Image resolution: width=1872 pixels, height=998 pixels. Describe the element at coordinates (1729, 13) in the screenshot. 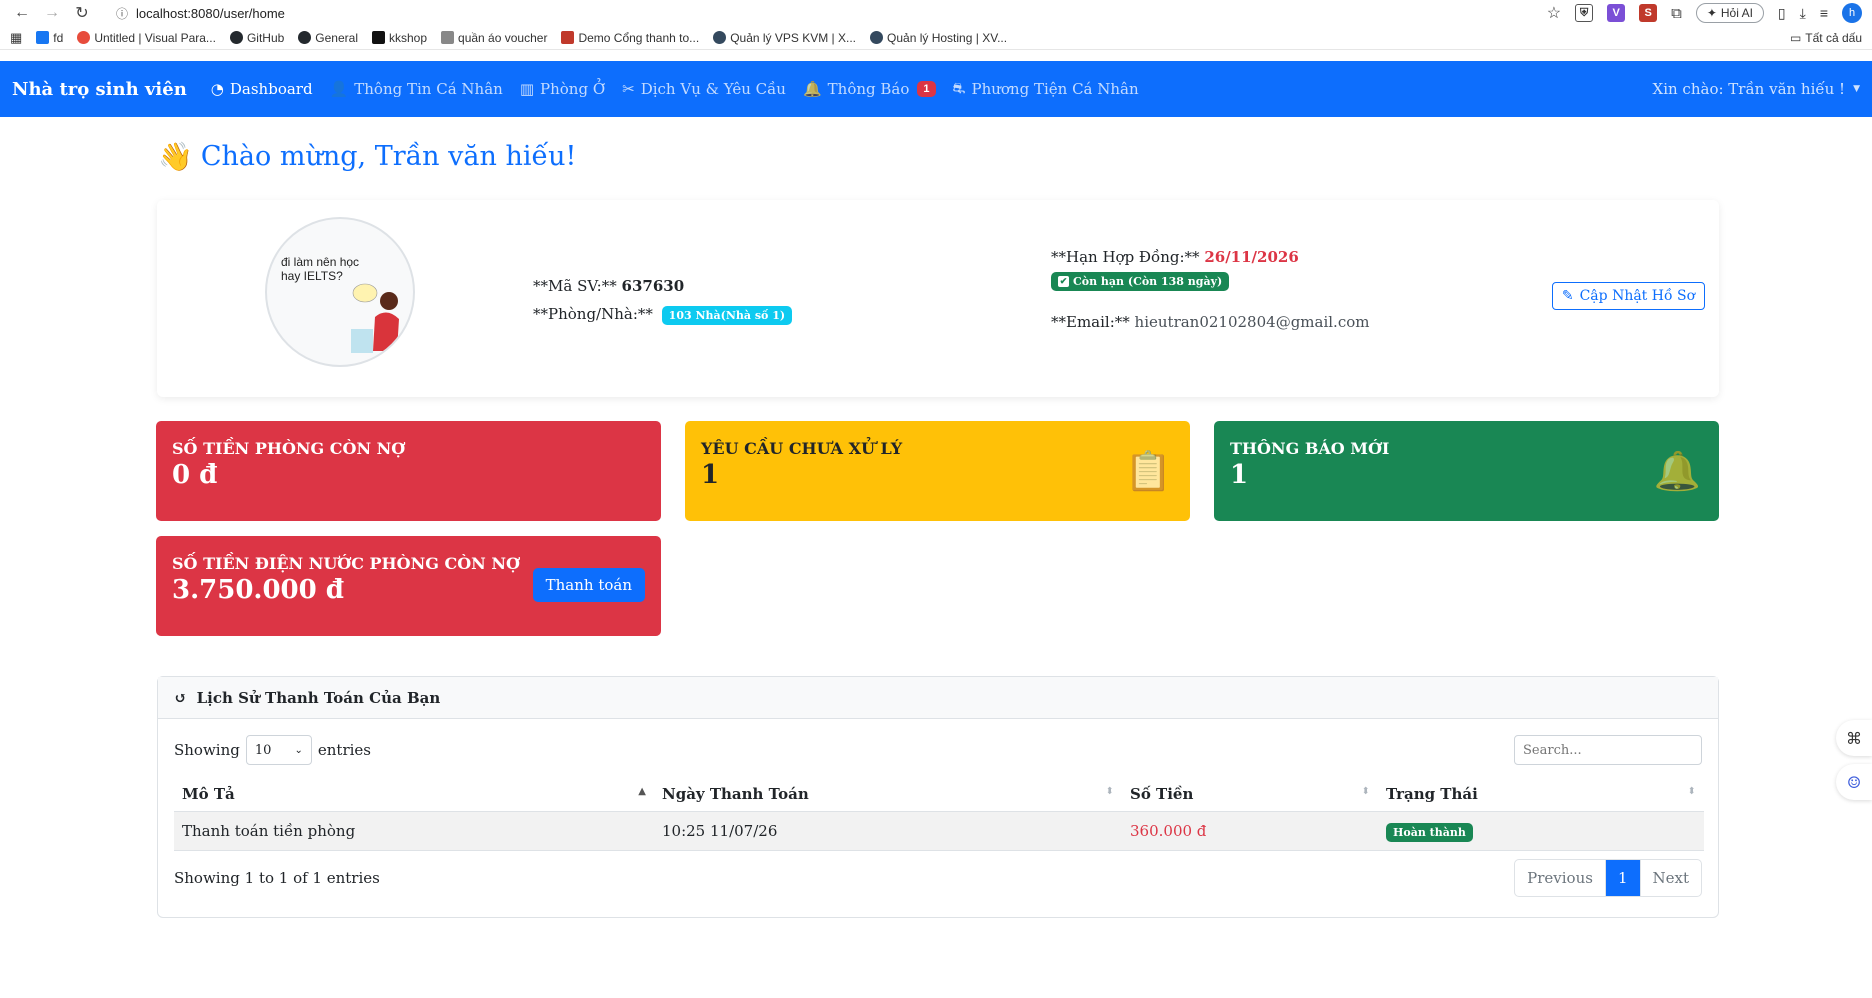

I see `ask-ai-button: ✦ Hỏi AI` at that location.